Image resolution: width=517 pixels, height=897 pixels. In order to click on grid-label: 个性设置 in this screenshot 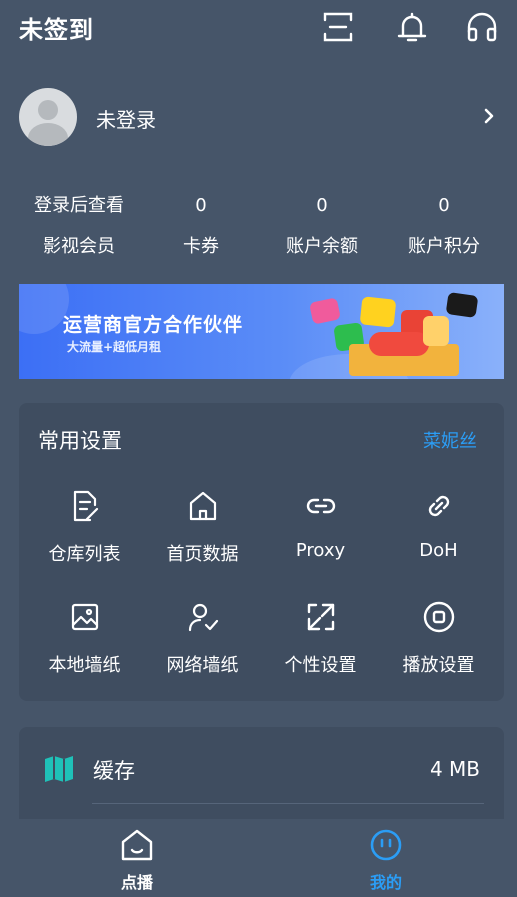, I will do `click(320, 665)`.